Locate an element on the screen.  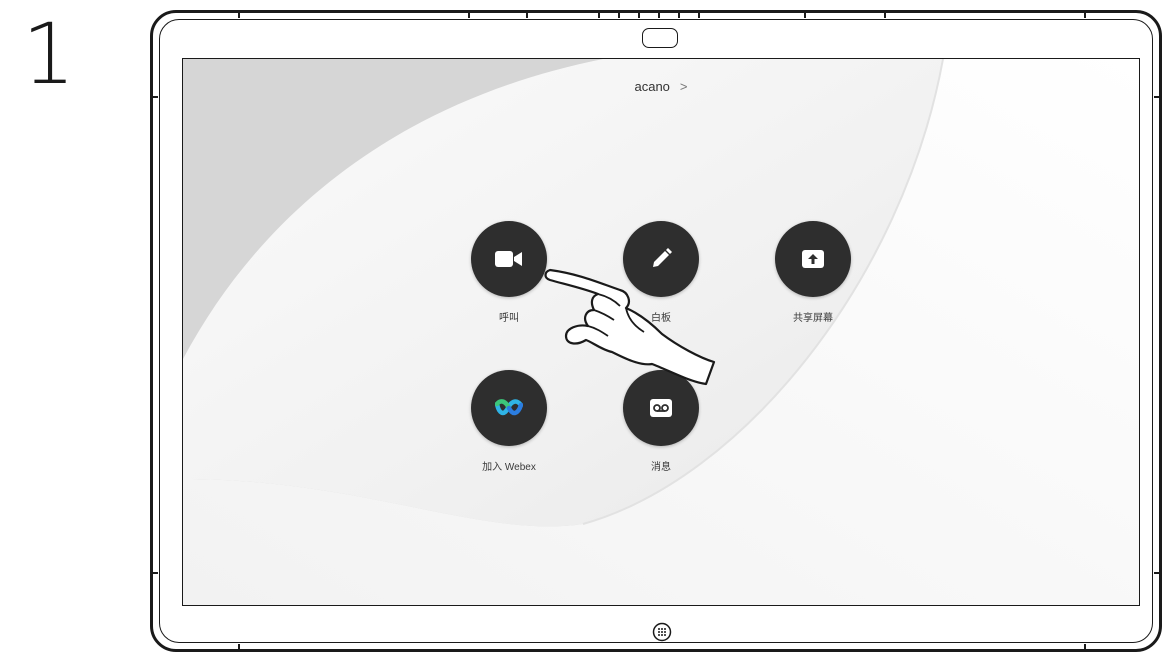
home-button is located at coordinates (662, 632).